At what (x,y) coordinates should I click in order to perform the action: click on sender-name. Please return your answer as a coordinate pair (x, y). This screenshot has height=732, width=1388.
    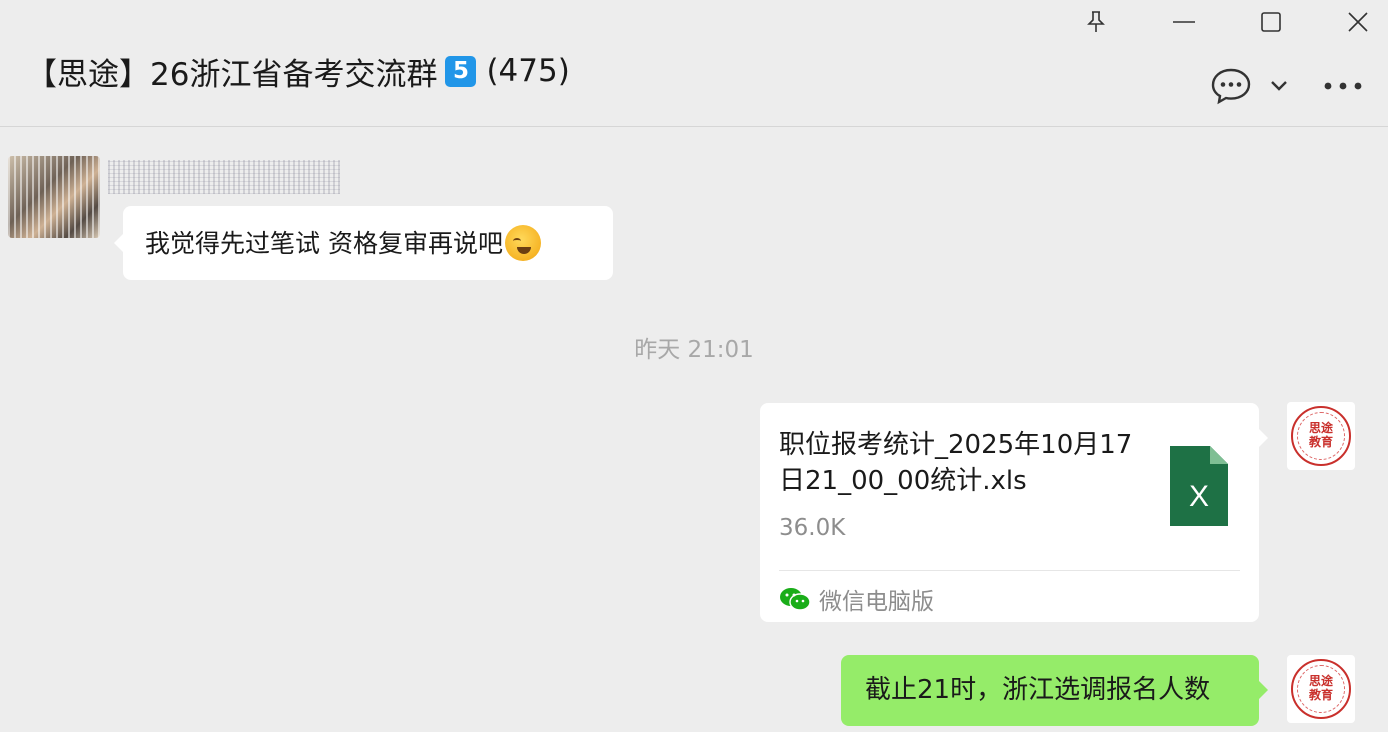
    Looking at the image, I should click on (224, 177).